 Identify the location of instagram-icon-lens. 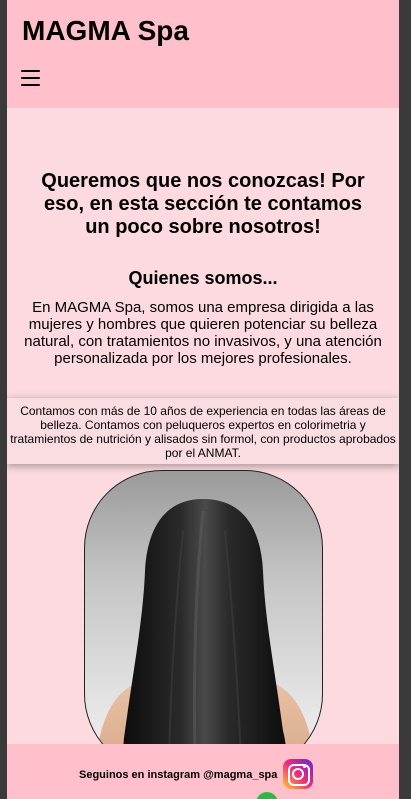
(298, 774).